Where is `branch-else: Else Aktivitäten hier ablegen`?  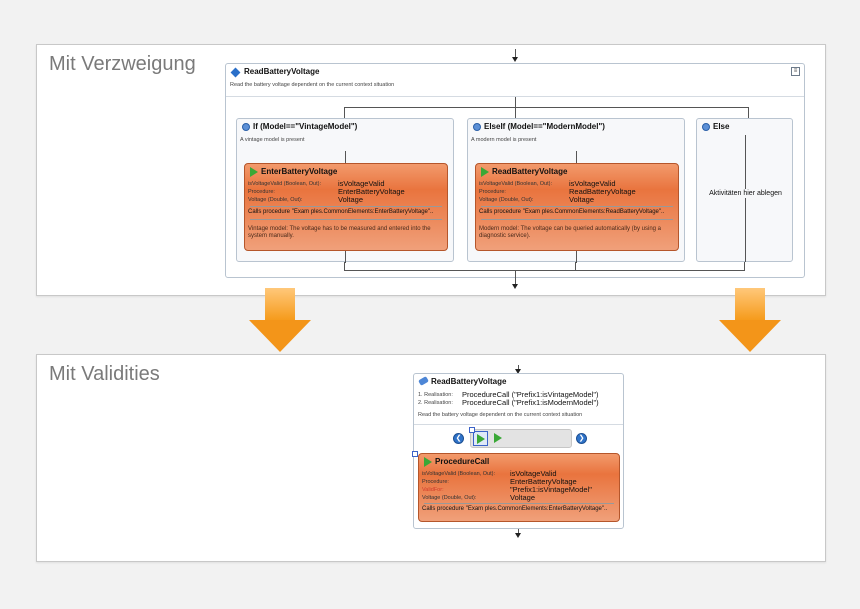
branch-else: Else Aktivitäten hier ablegen is located at coordinates (744, 190).